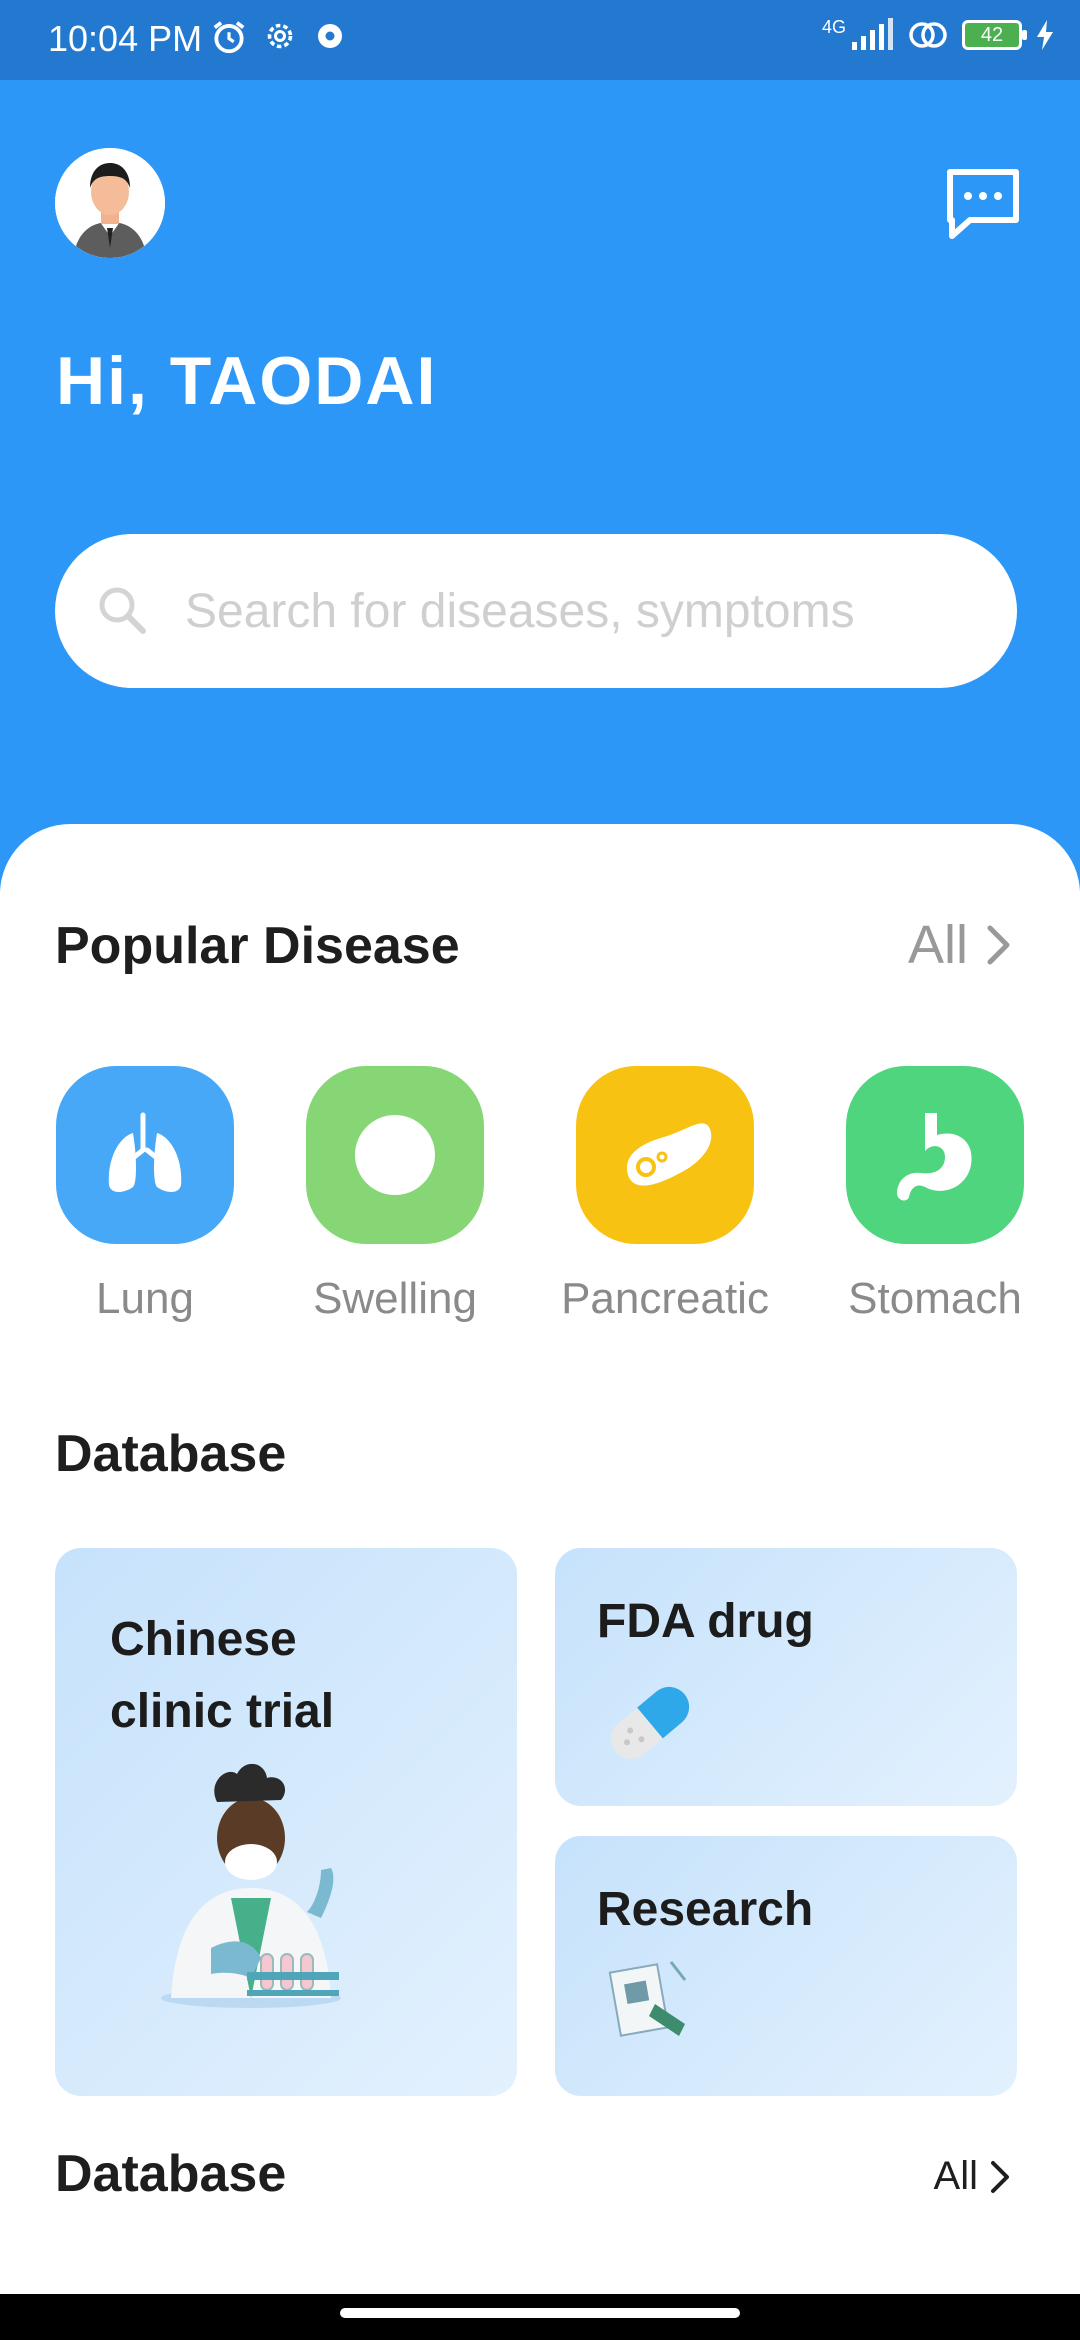 This screenshot has width=1080, height=2340. What do you see at coordinates (122, 610) in the screenshot?
I see `search-icon` at bounding box center [122, 610].